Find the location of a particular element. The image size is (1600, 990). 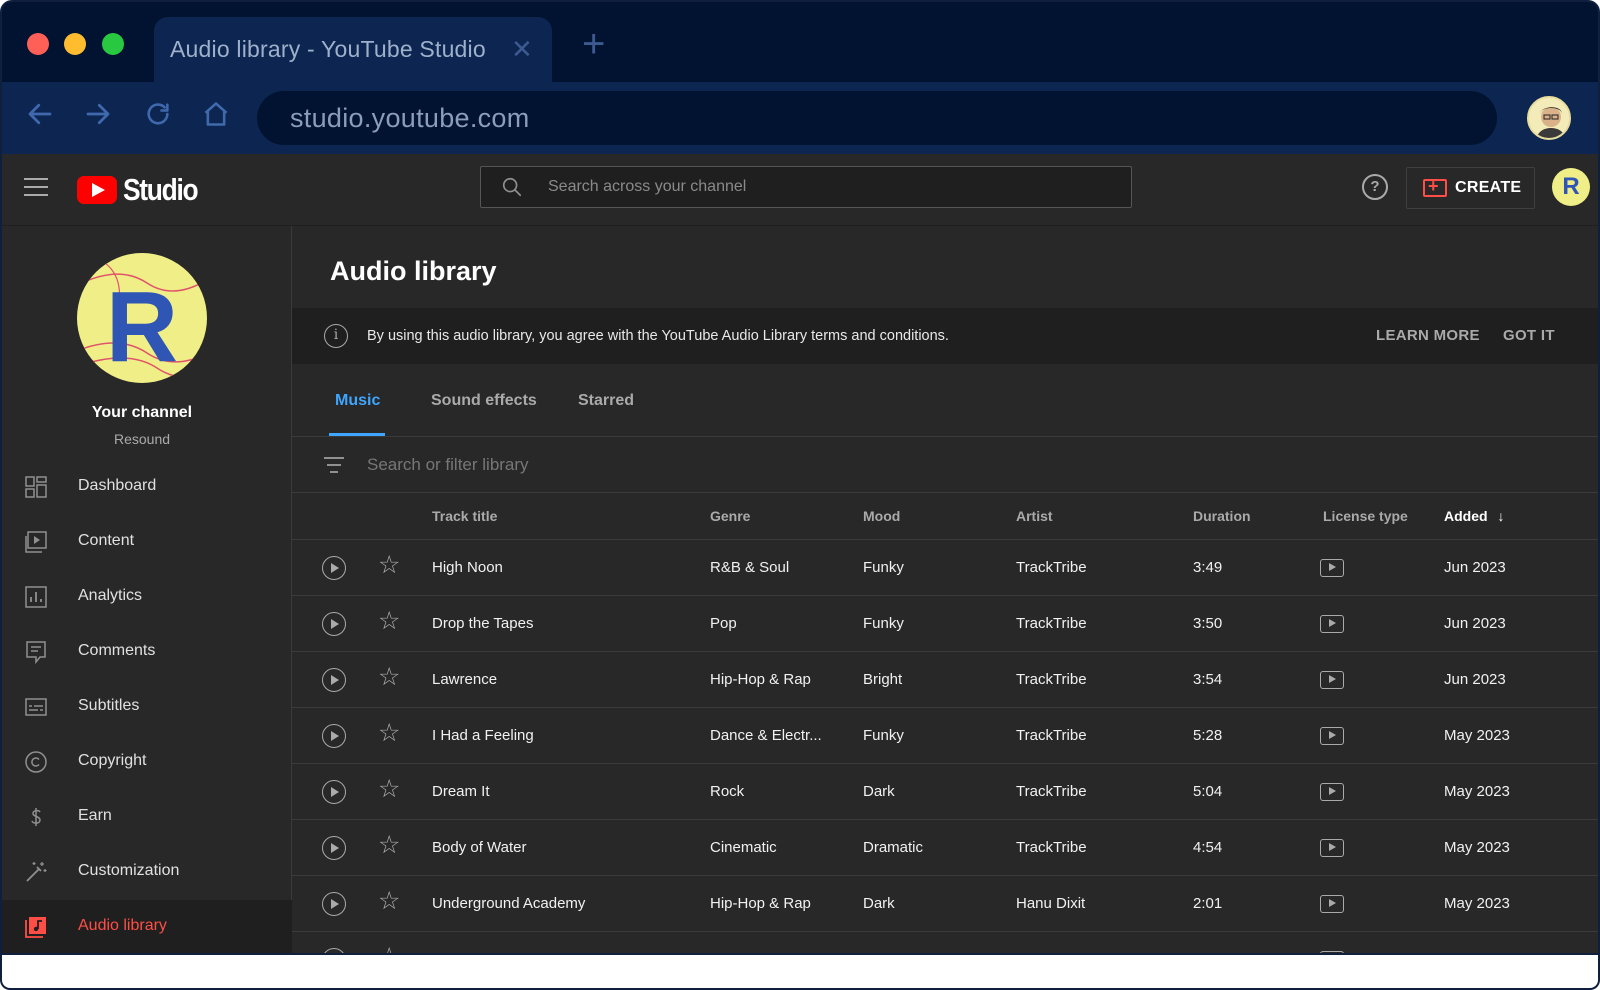

track-artist: Hanu Dixit is located at coordinates (1051, 903).